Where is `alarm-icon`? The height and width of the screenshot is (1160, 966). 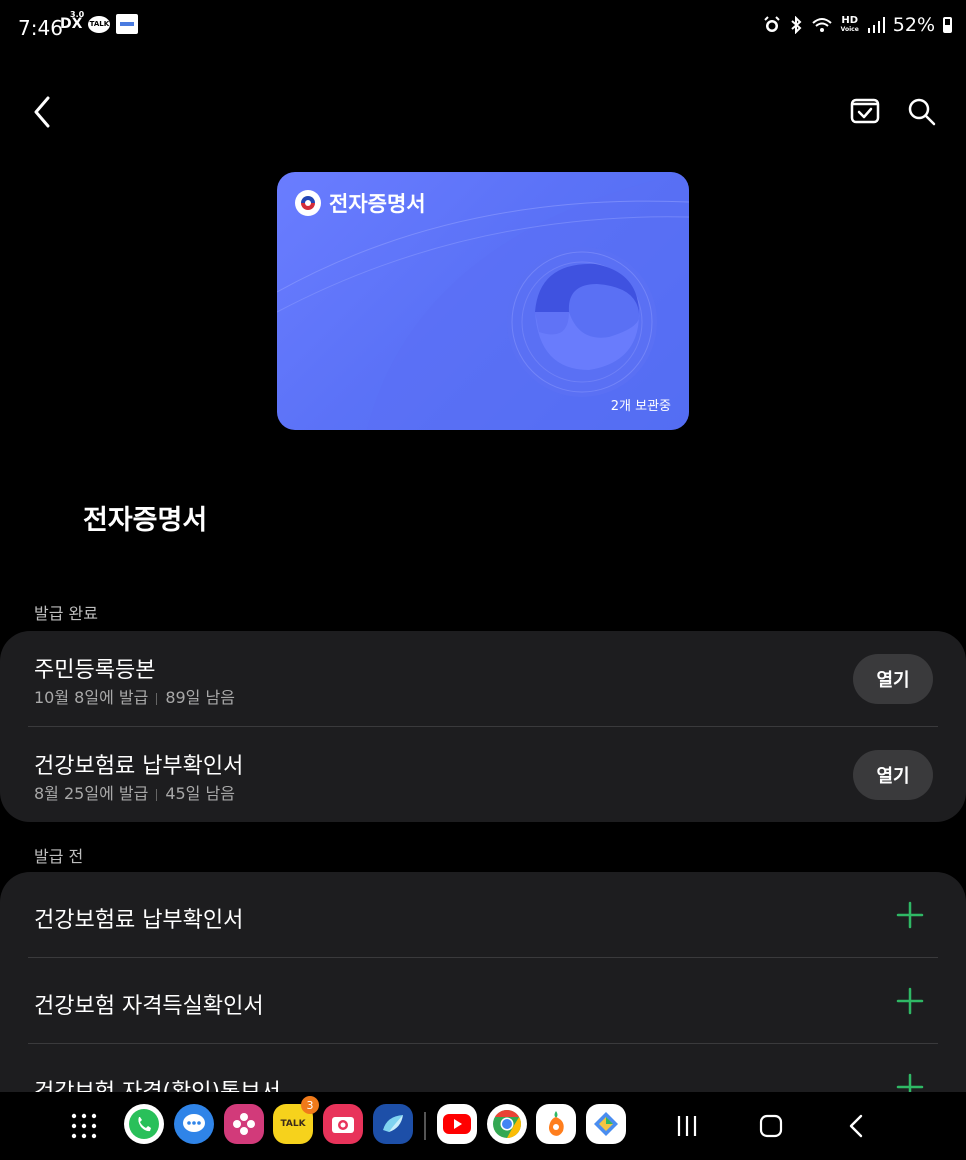
alarm-icon is located at coordinates (771, 24).